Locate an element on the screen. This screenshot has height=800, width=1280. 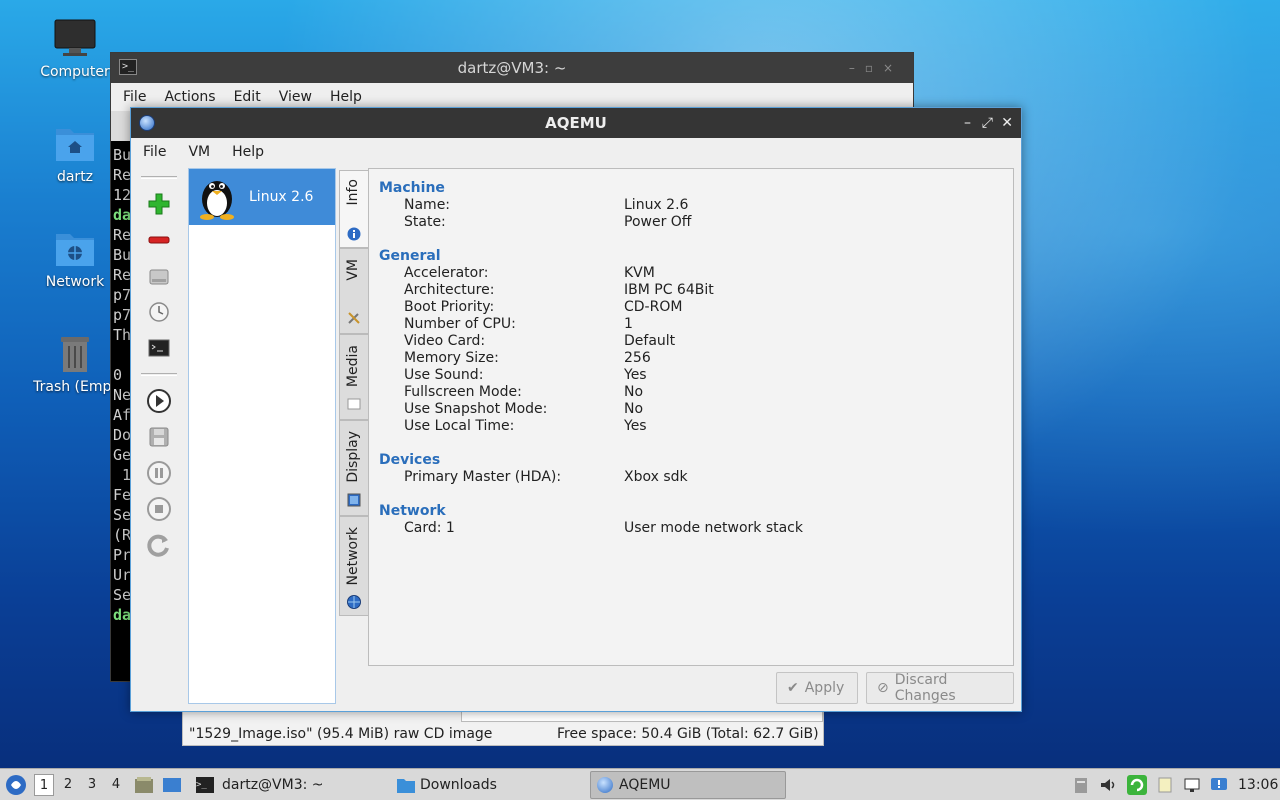
monitor-icon is located at coordinates (75, 37).